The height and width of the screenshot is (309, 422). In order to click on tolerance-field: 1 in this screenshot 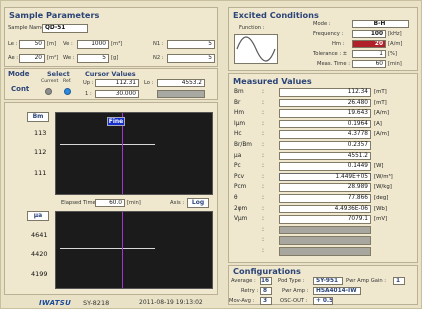, I will do `click(369, 54)`.